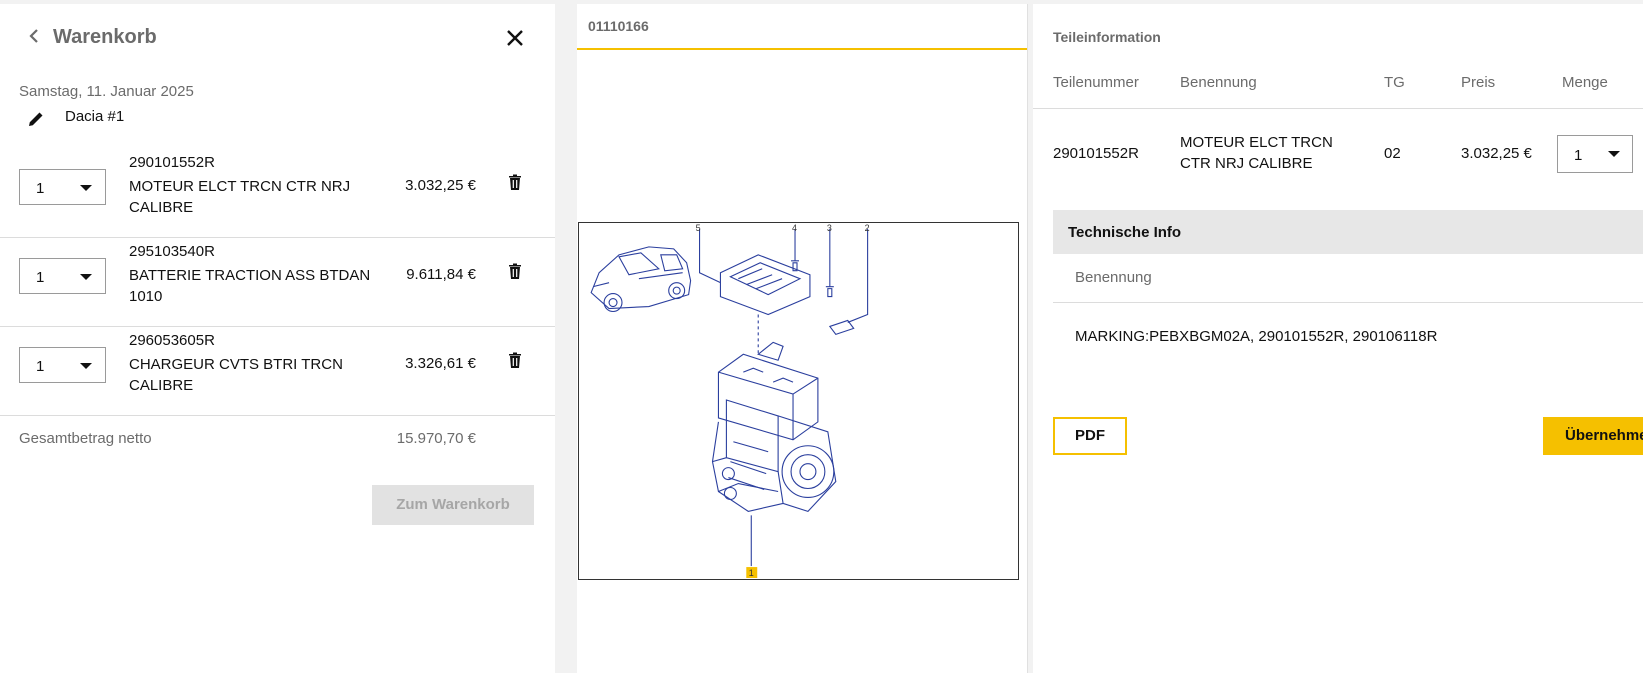 The height and width of the screenshot is (673, 1643). I want to click on row-name-line2: CTR NRJ CALIBRE, so click(1246, 163).